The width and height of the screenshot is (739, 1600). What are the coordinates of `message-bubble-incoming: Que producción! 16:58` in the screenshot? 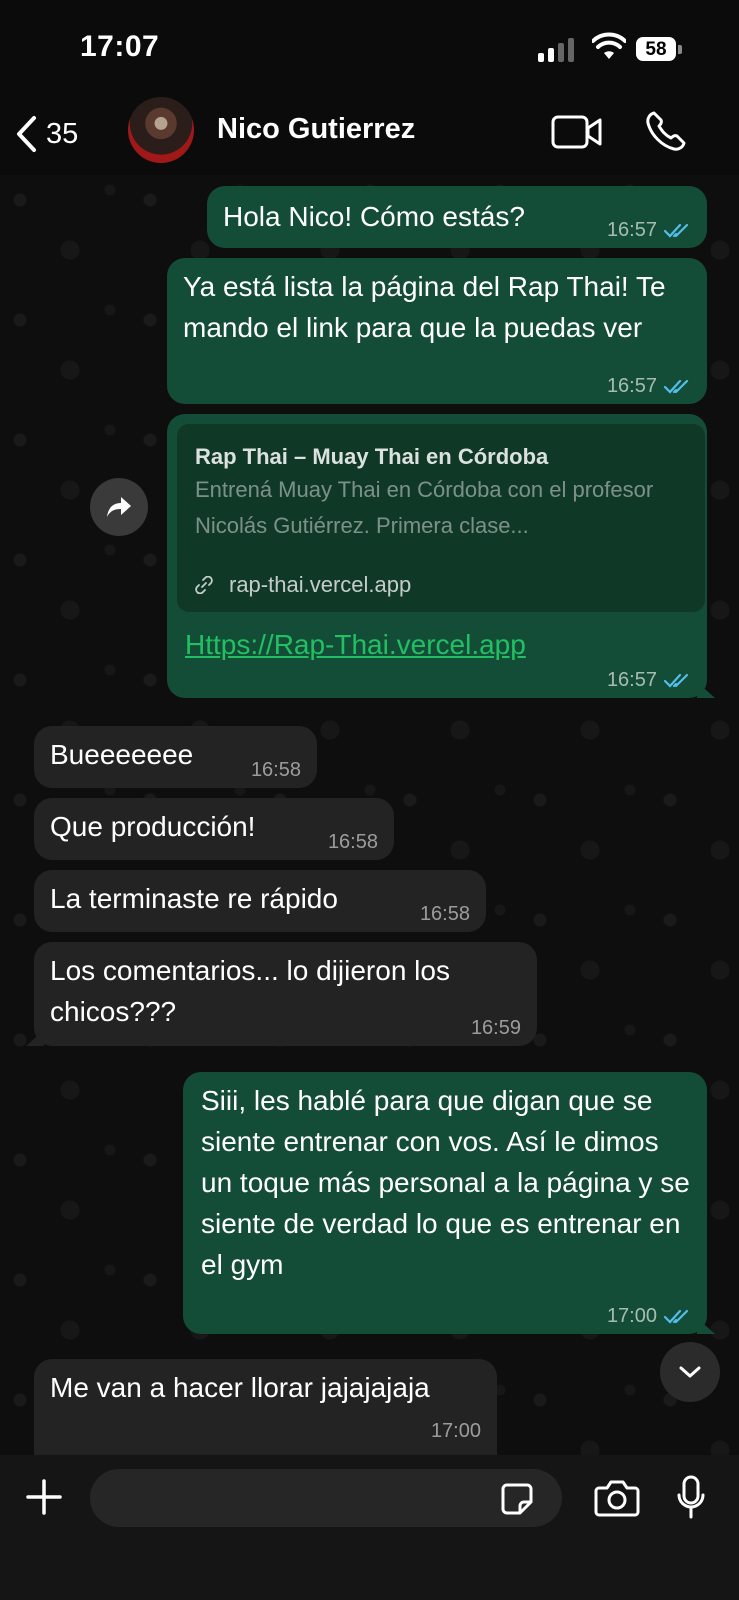 It's located at (214, 829).